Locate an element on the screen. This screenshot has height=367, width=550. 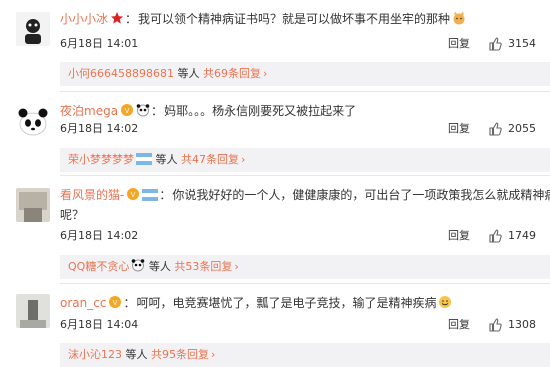
username: 夜泊mega is located at coordinates (89, 111).